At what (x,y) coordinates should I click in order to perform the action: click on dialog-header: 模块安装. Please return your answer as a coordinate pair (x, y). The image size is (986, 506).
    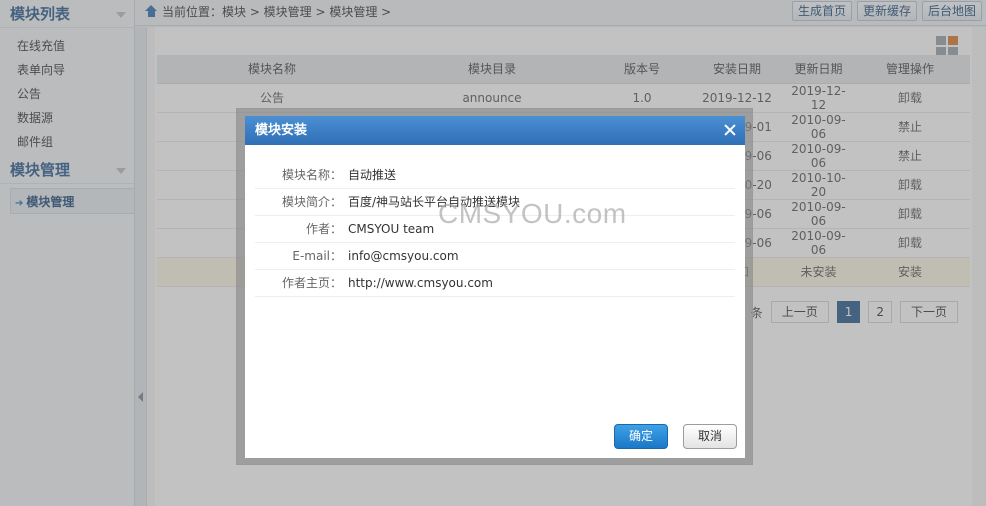
    Looking at the image, I should click on (495, 130).